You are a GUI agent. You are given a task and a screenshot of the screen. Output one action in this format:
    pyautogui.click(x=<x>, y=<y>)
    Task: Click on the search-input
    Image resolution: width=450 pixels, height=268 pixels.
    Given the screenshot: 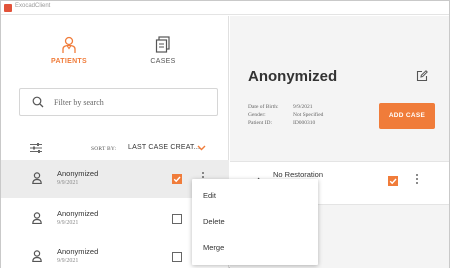 What is the action you would take?
    pyautogui.click(x=129, y=102)
    